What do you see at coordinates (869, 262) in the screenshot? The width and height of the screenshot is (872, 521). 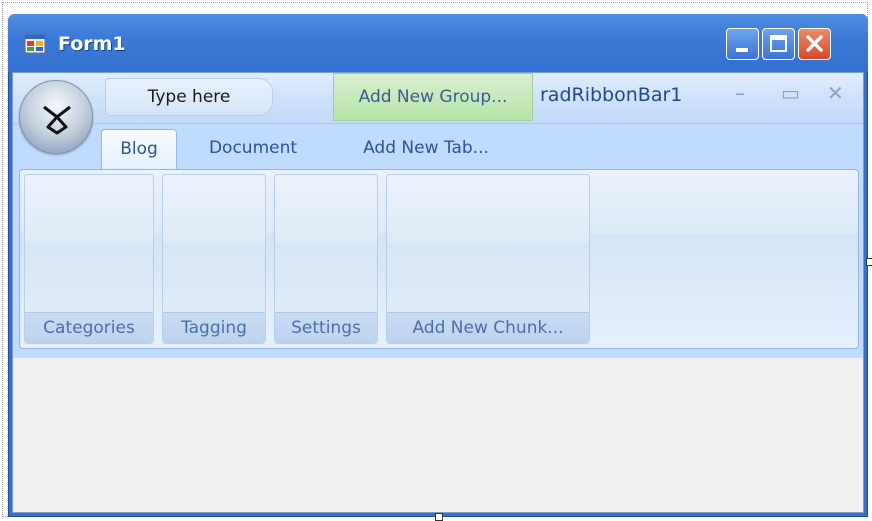 I see `resize-handle-right` at bounding box center [869, 262].